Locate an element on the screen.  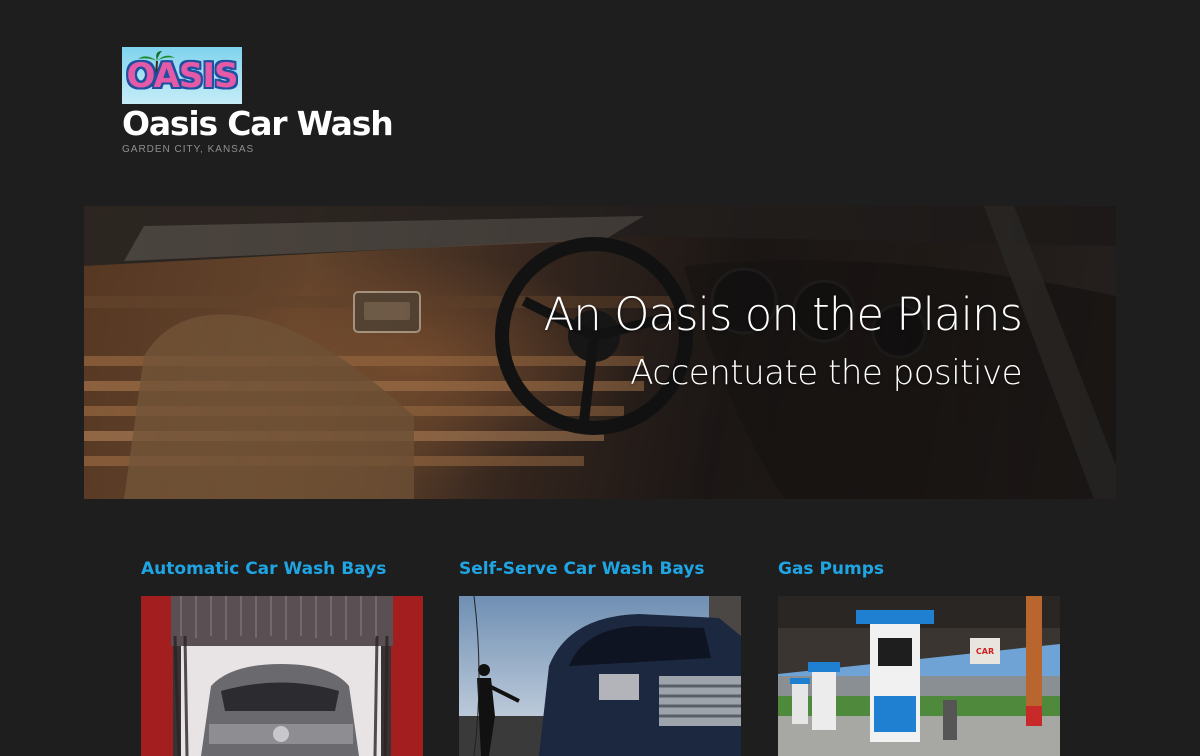
site-logo: OASIS is located at coordinates (182, 75).